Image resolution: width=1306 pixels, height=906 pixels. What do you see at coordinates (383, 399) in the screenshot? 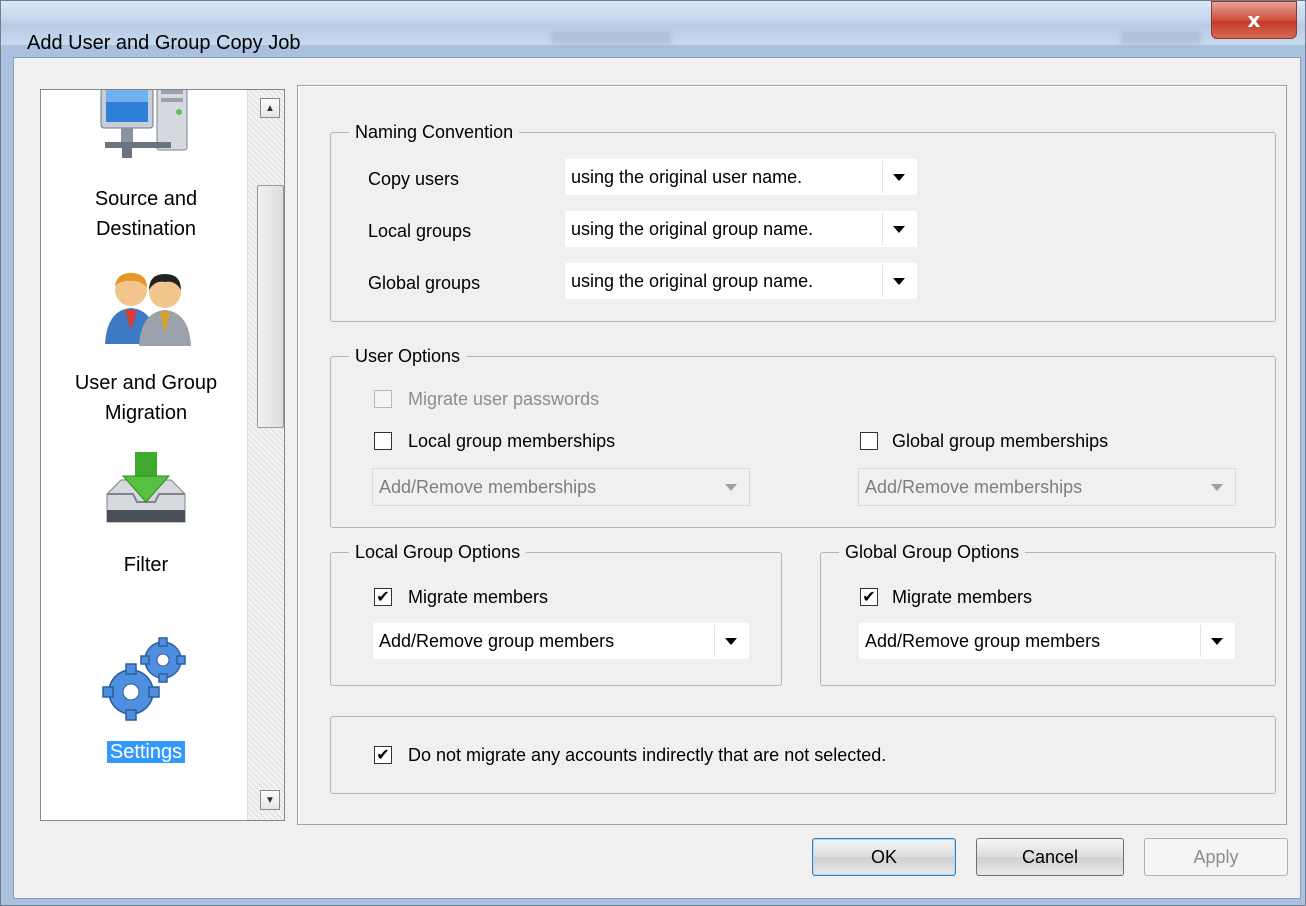
I see `migrate-passwords-checkbox` at bounding box center [383, 399].